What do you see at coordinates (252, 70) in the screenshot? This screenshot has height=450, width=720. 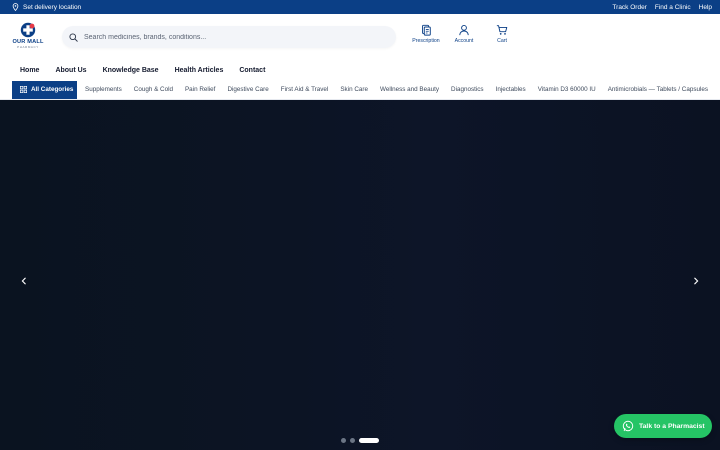 I see `nav-contact: Contact` at bounding box center [252, 70].